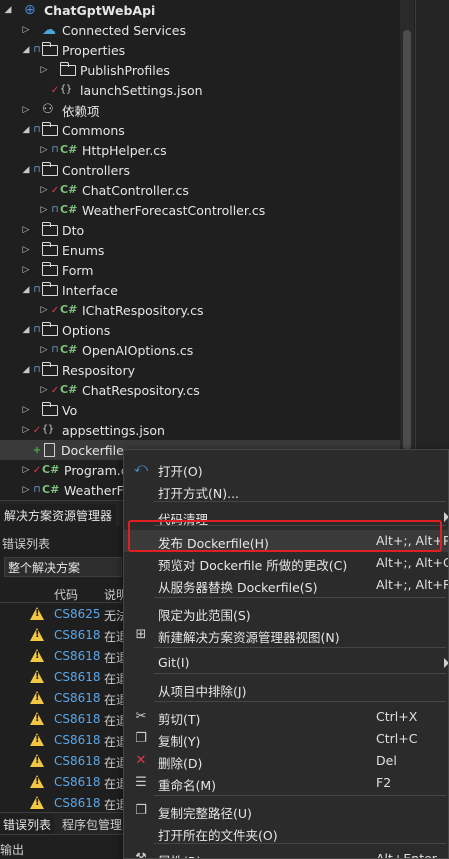 The width and height of the screenshot is (449, 859). I want to click on menu-item: 从服务器替换 Dockerfile(S) Alt+;, Alt+R, so click(286, 585).